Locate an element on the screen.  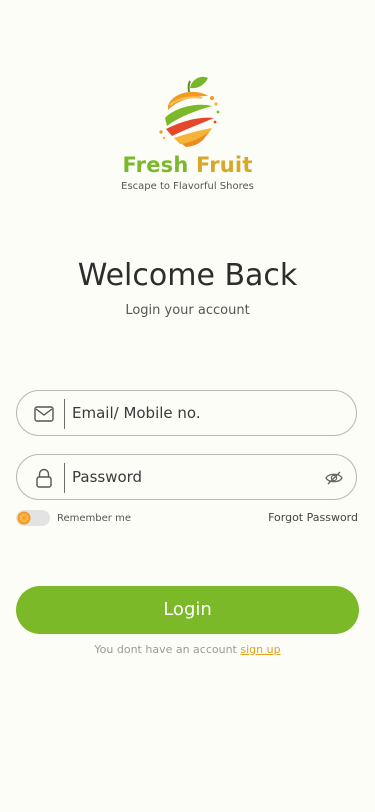
lock-icon is located at coordinates (44, 478).